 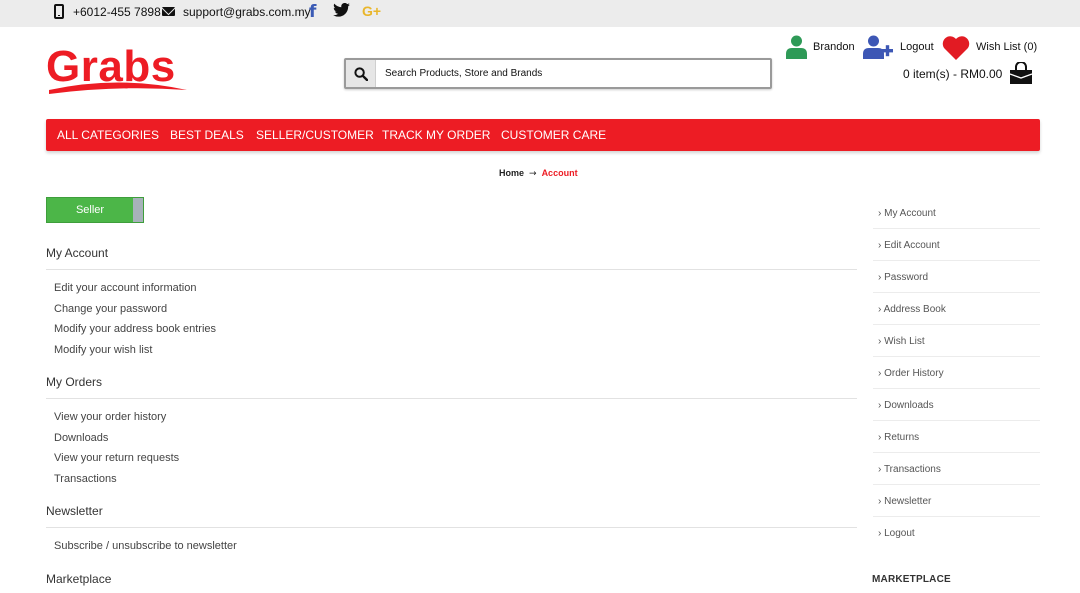 I want to click on link-wish-list: Modify your wish list, so click(x=103, y=350).